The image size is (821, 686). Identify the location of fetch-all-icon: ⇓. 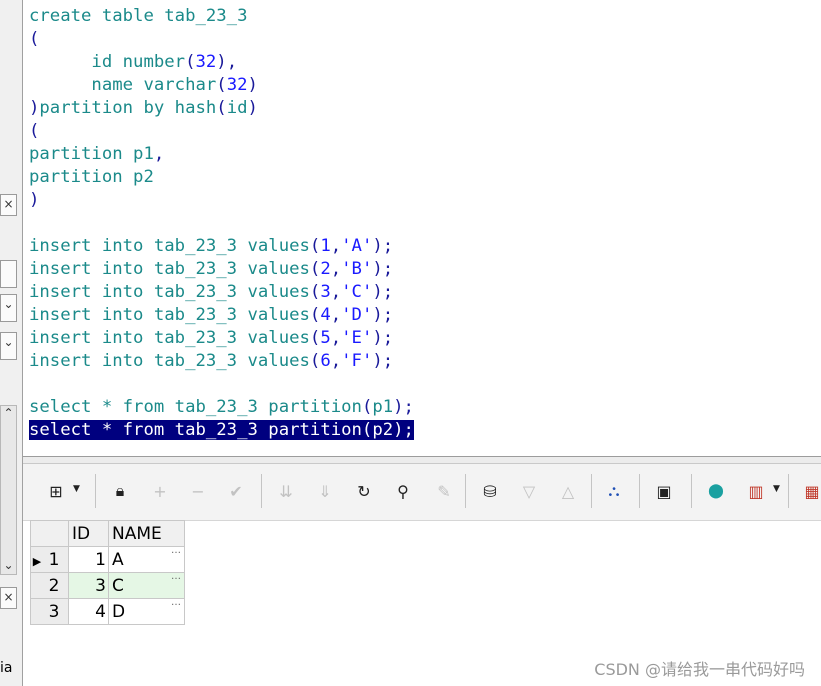
(325, 491).